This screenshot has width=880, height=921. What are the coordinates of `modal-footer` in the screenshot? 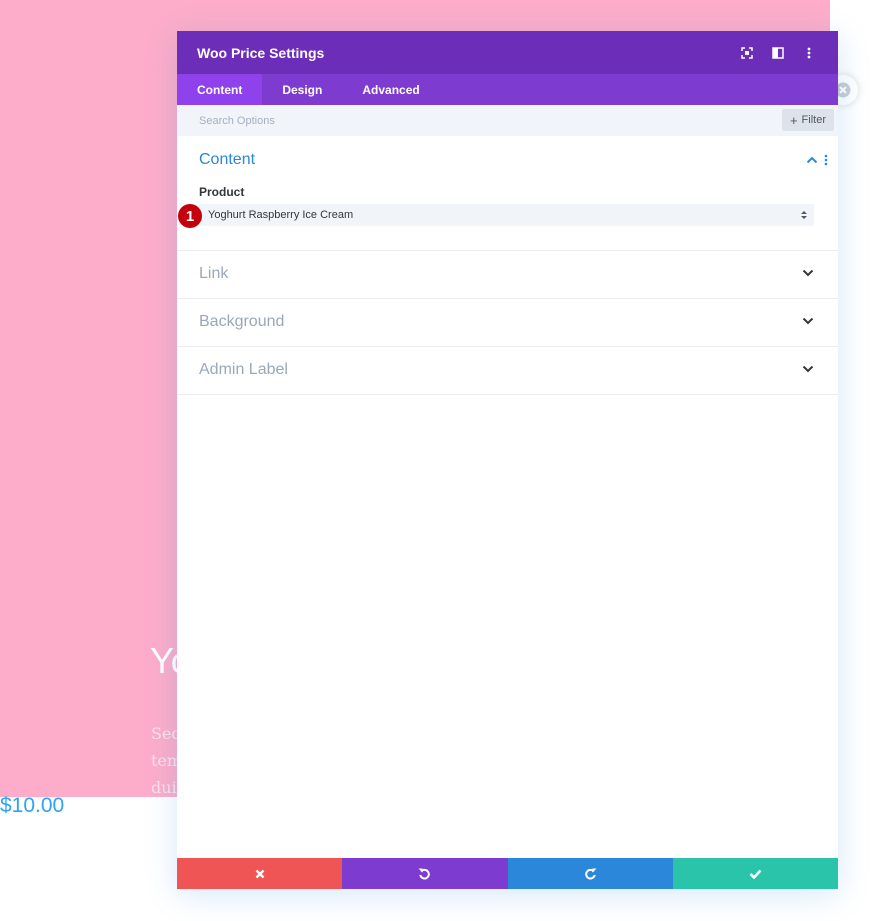 It's located at (507, 873).